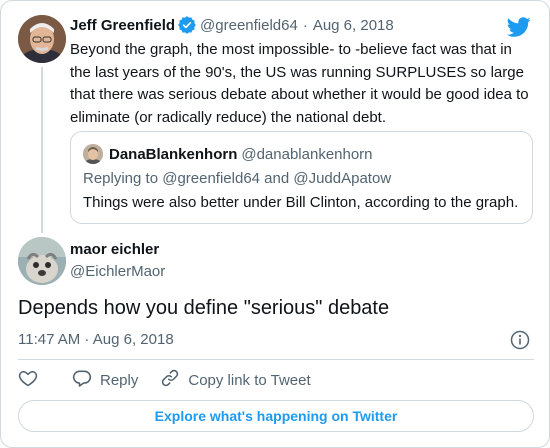 The width and height of the screenshot is (550, 448). What do you see at coordinates (96, 339) in the screenshot?
I see `reply-timestamp: 11:47 AM · Aug 6, 2018` at bounding box center [96, 339].